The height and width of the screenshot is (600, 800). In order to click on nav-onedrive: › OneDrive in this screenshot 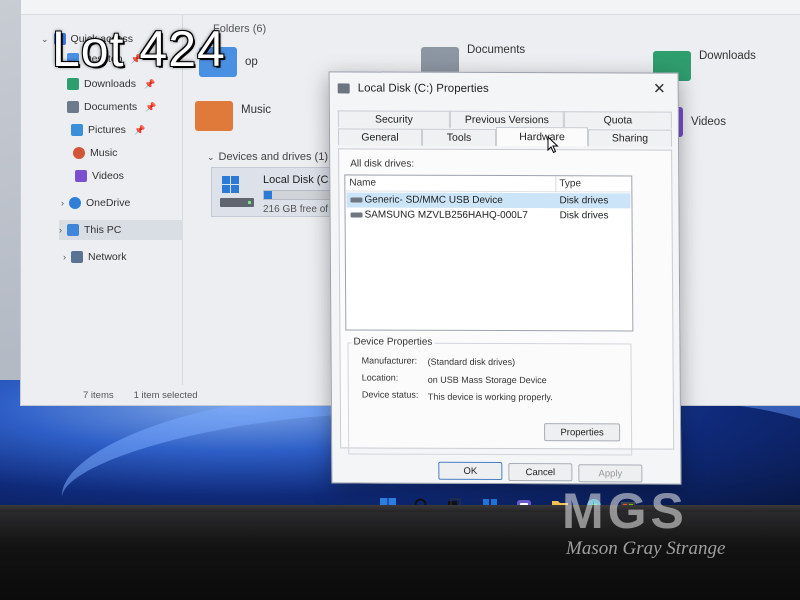, I will do `click(95, 203)`.